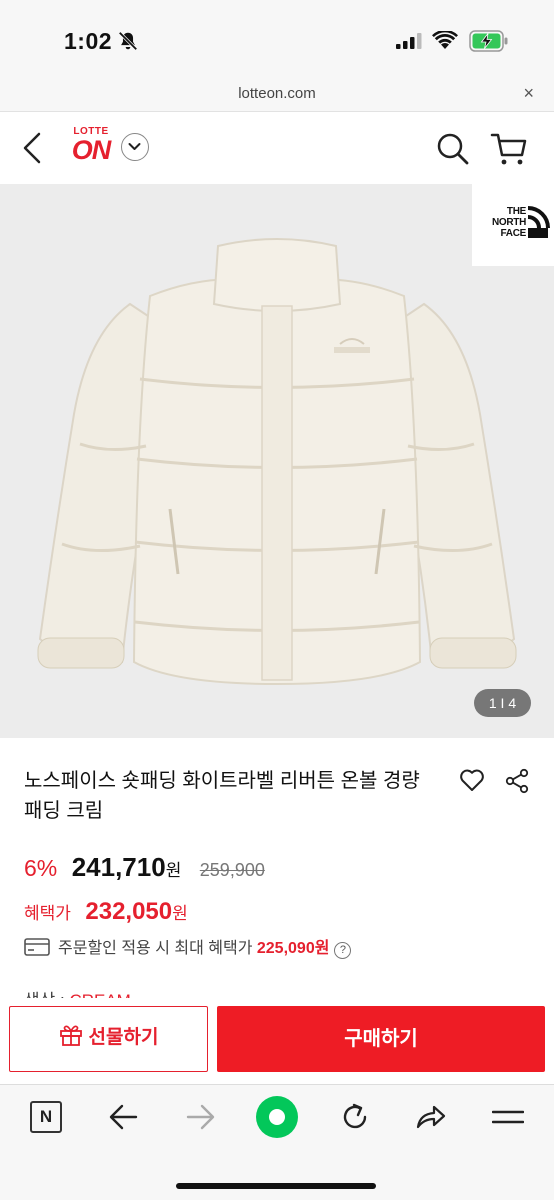 This screenshot has width=554, height=1200. I want to click on benefit-price: 232,050, so click(129, 911).